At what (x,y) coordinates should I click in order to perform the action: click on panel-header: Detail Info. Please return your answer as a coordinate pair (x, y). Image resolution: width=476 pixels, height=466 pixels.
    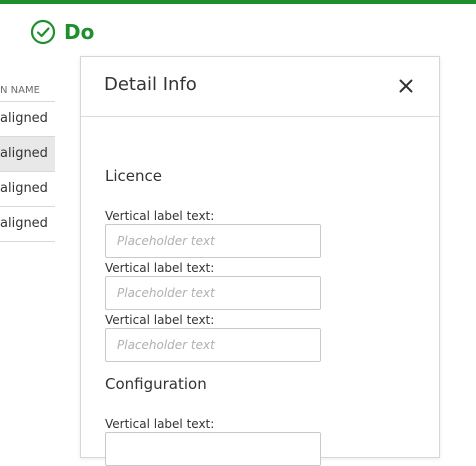
    Looking at the image, I should click on (260, 87).